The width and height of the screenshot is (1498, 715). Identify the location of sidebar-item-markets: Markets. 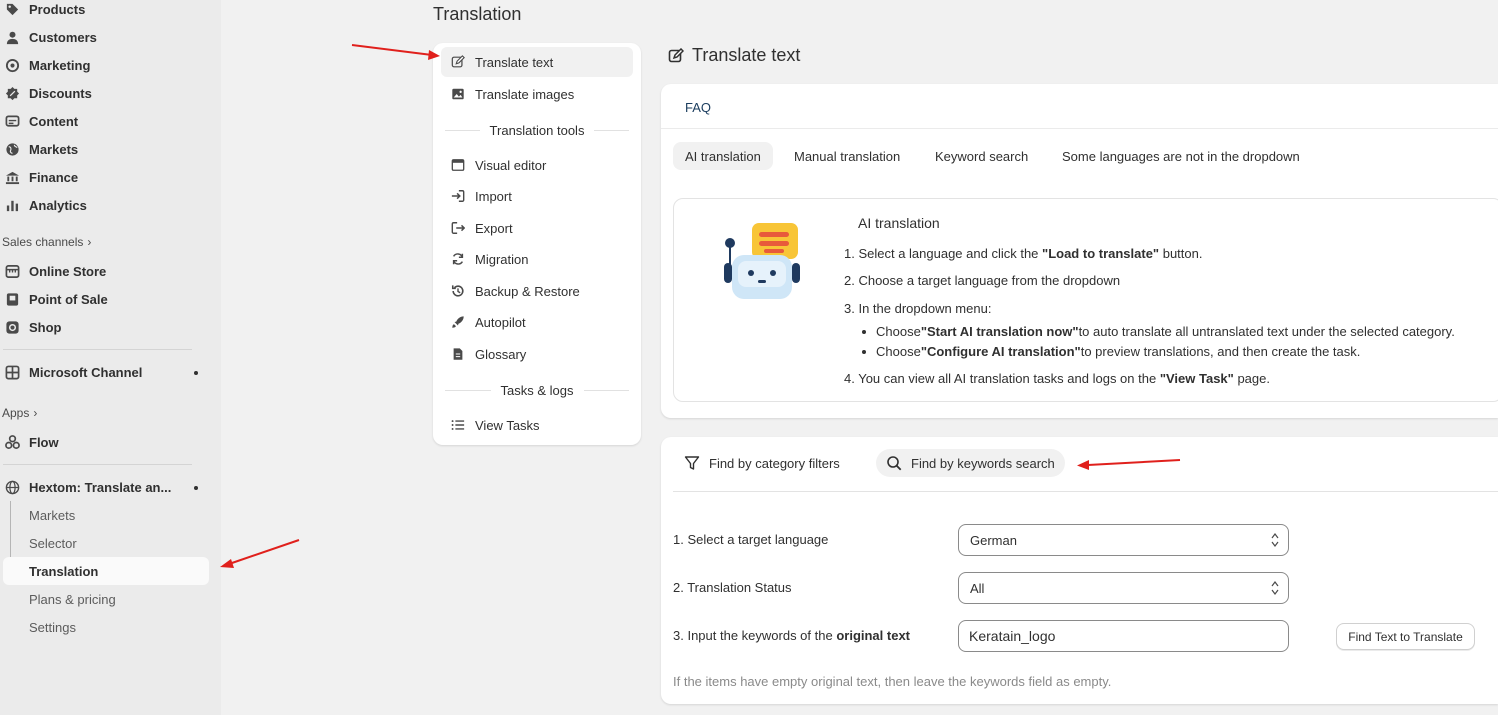
(39, 149).